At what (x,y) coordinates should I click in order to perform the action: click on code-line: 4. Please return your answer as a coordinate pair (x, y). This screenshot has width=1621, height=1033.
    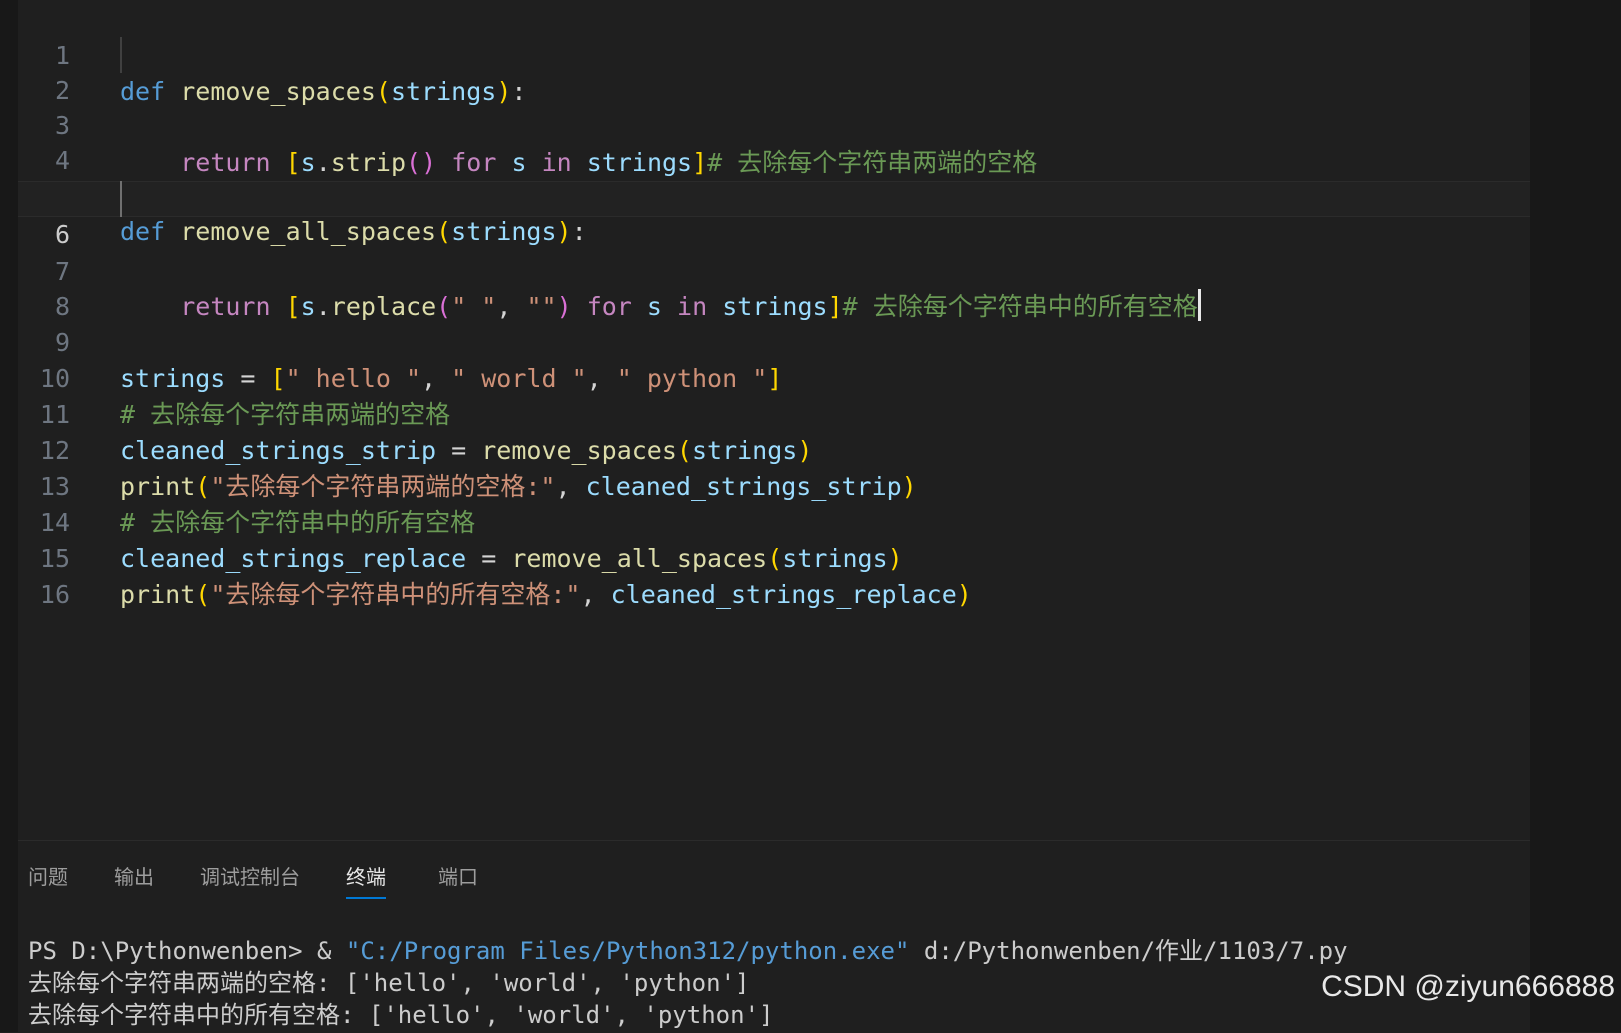
    Looking at the image, I should click on (774, 141).